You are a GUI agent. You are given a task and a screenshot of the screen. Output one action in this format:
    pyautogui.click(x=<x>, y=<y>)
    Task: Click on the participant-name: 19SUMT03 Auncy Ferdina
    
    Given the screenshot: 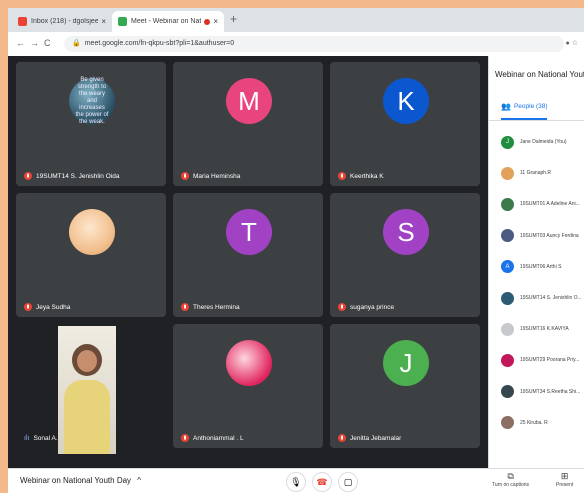 What is the action you would take?
    pyautogui.click(x=549, y=235)
    